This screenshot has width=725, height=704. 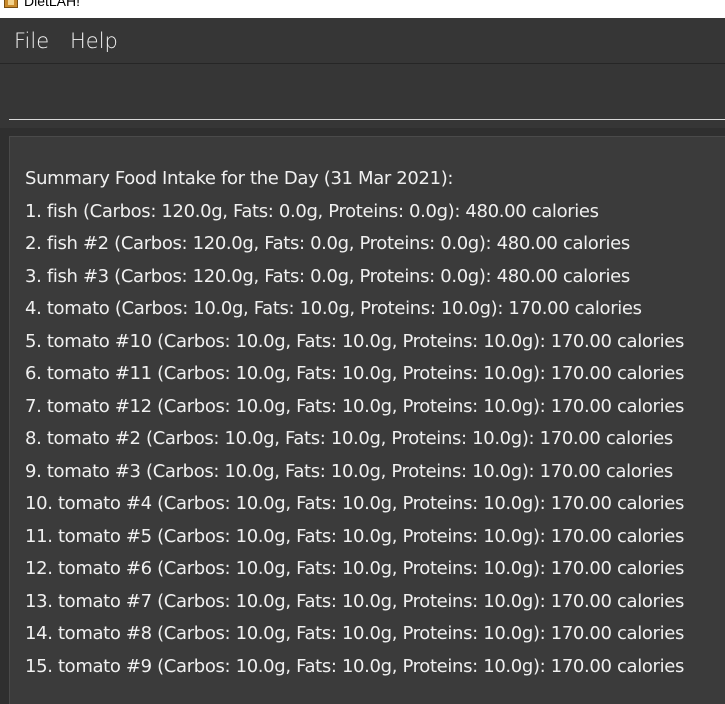 What do you see at coordinates (31, 41) in the screenshot?
I see `menu-file: File` at bounding box center [31, 41].